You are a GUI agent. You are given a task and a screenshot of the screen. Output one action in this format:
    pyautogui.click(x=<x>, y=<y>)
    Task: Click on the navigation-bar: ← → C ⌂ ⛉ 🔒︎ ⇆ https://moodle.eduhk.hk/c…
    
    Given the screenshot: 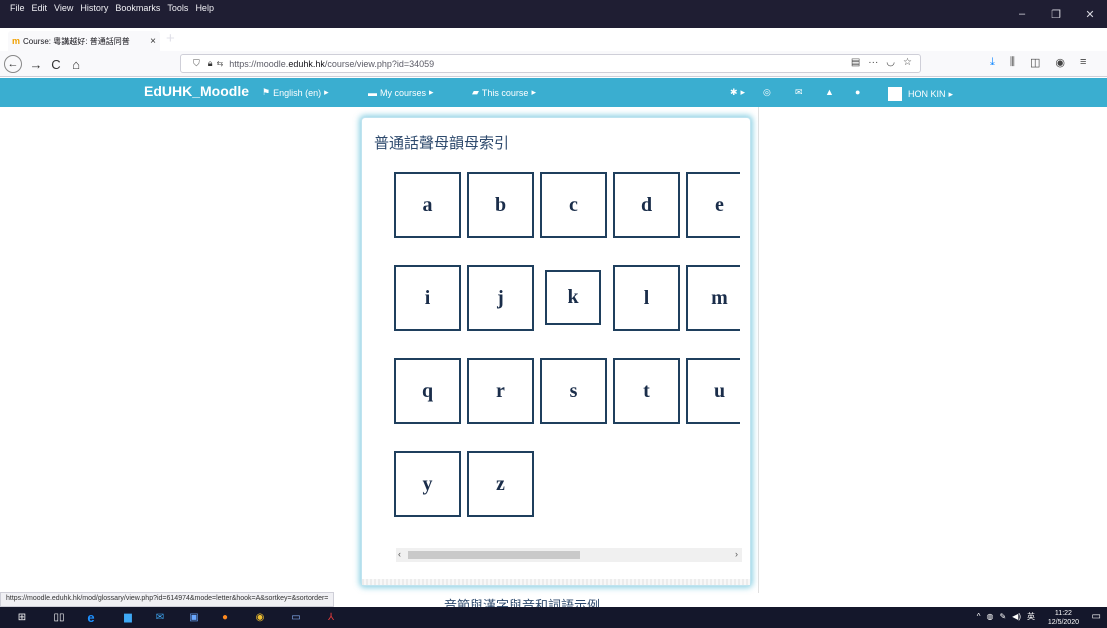 What is the action you would take?
    pyautogui.click(x=553, y=64)
    